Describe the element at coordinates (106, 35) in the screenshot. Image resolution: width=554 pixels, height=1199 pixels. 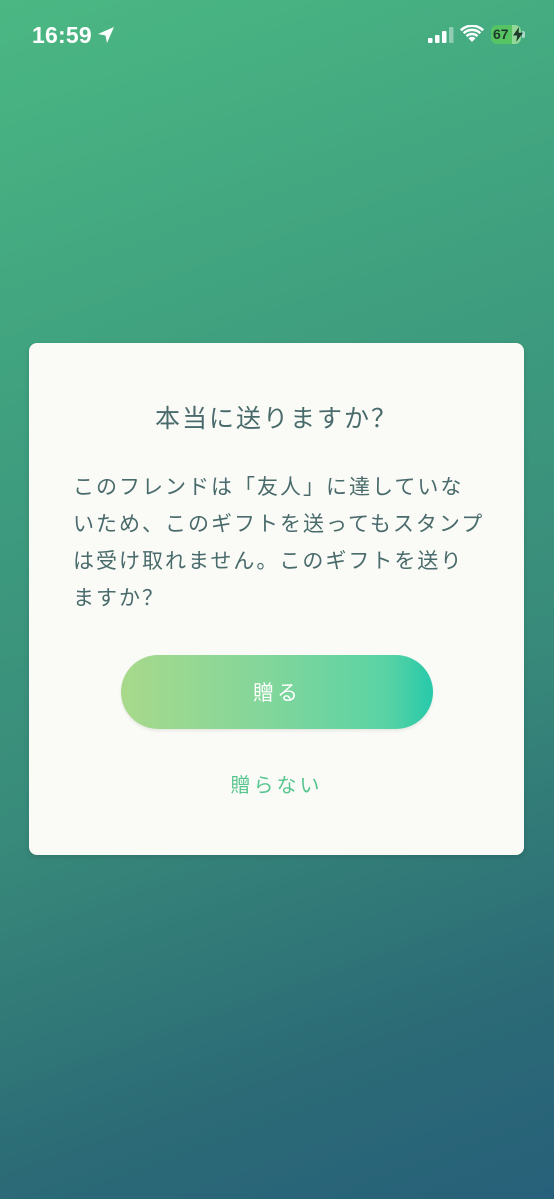
I see `location-arrow-icon` at that location.